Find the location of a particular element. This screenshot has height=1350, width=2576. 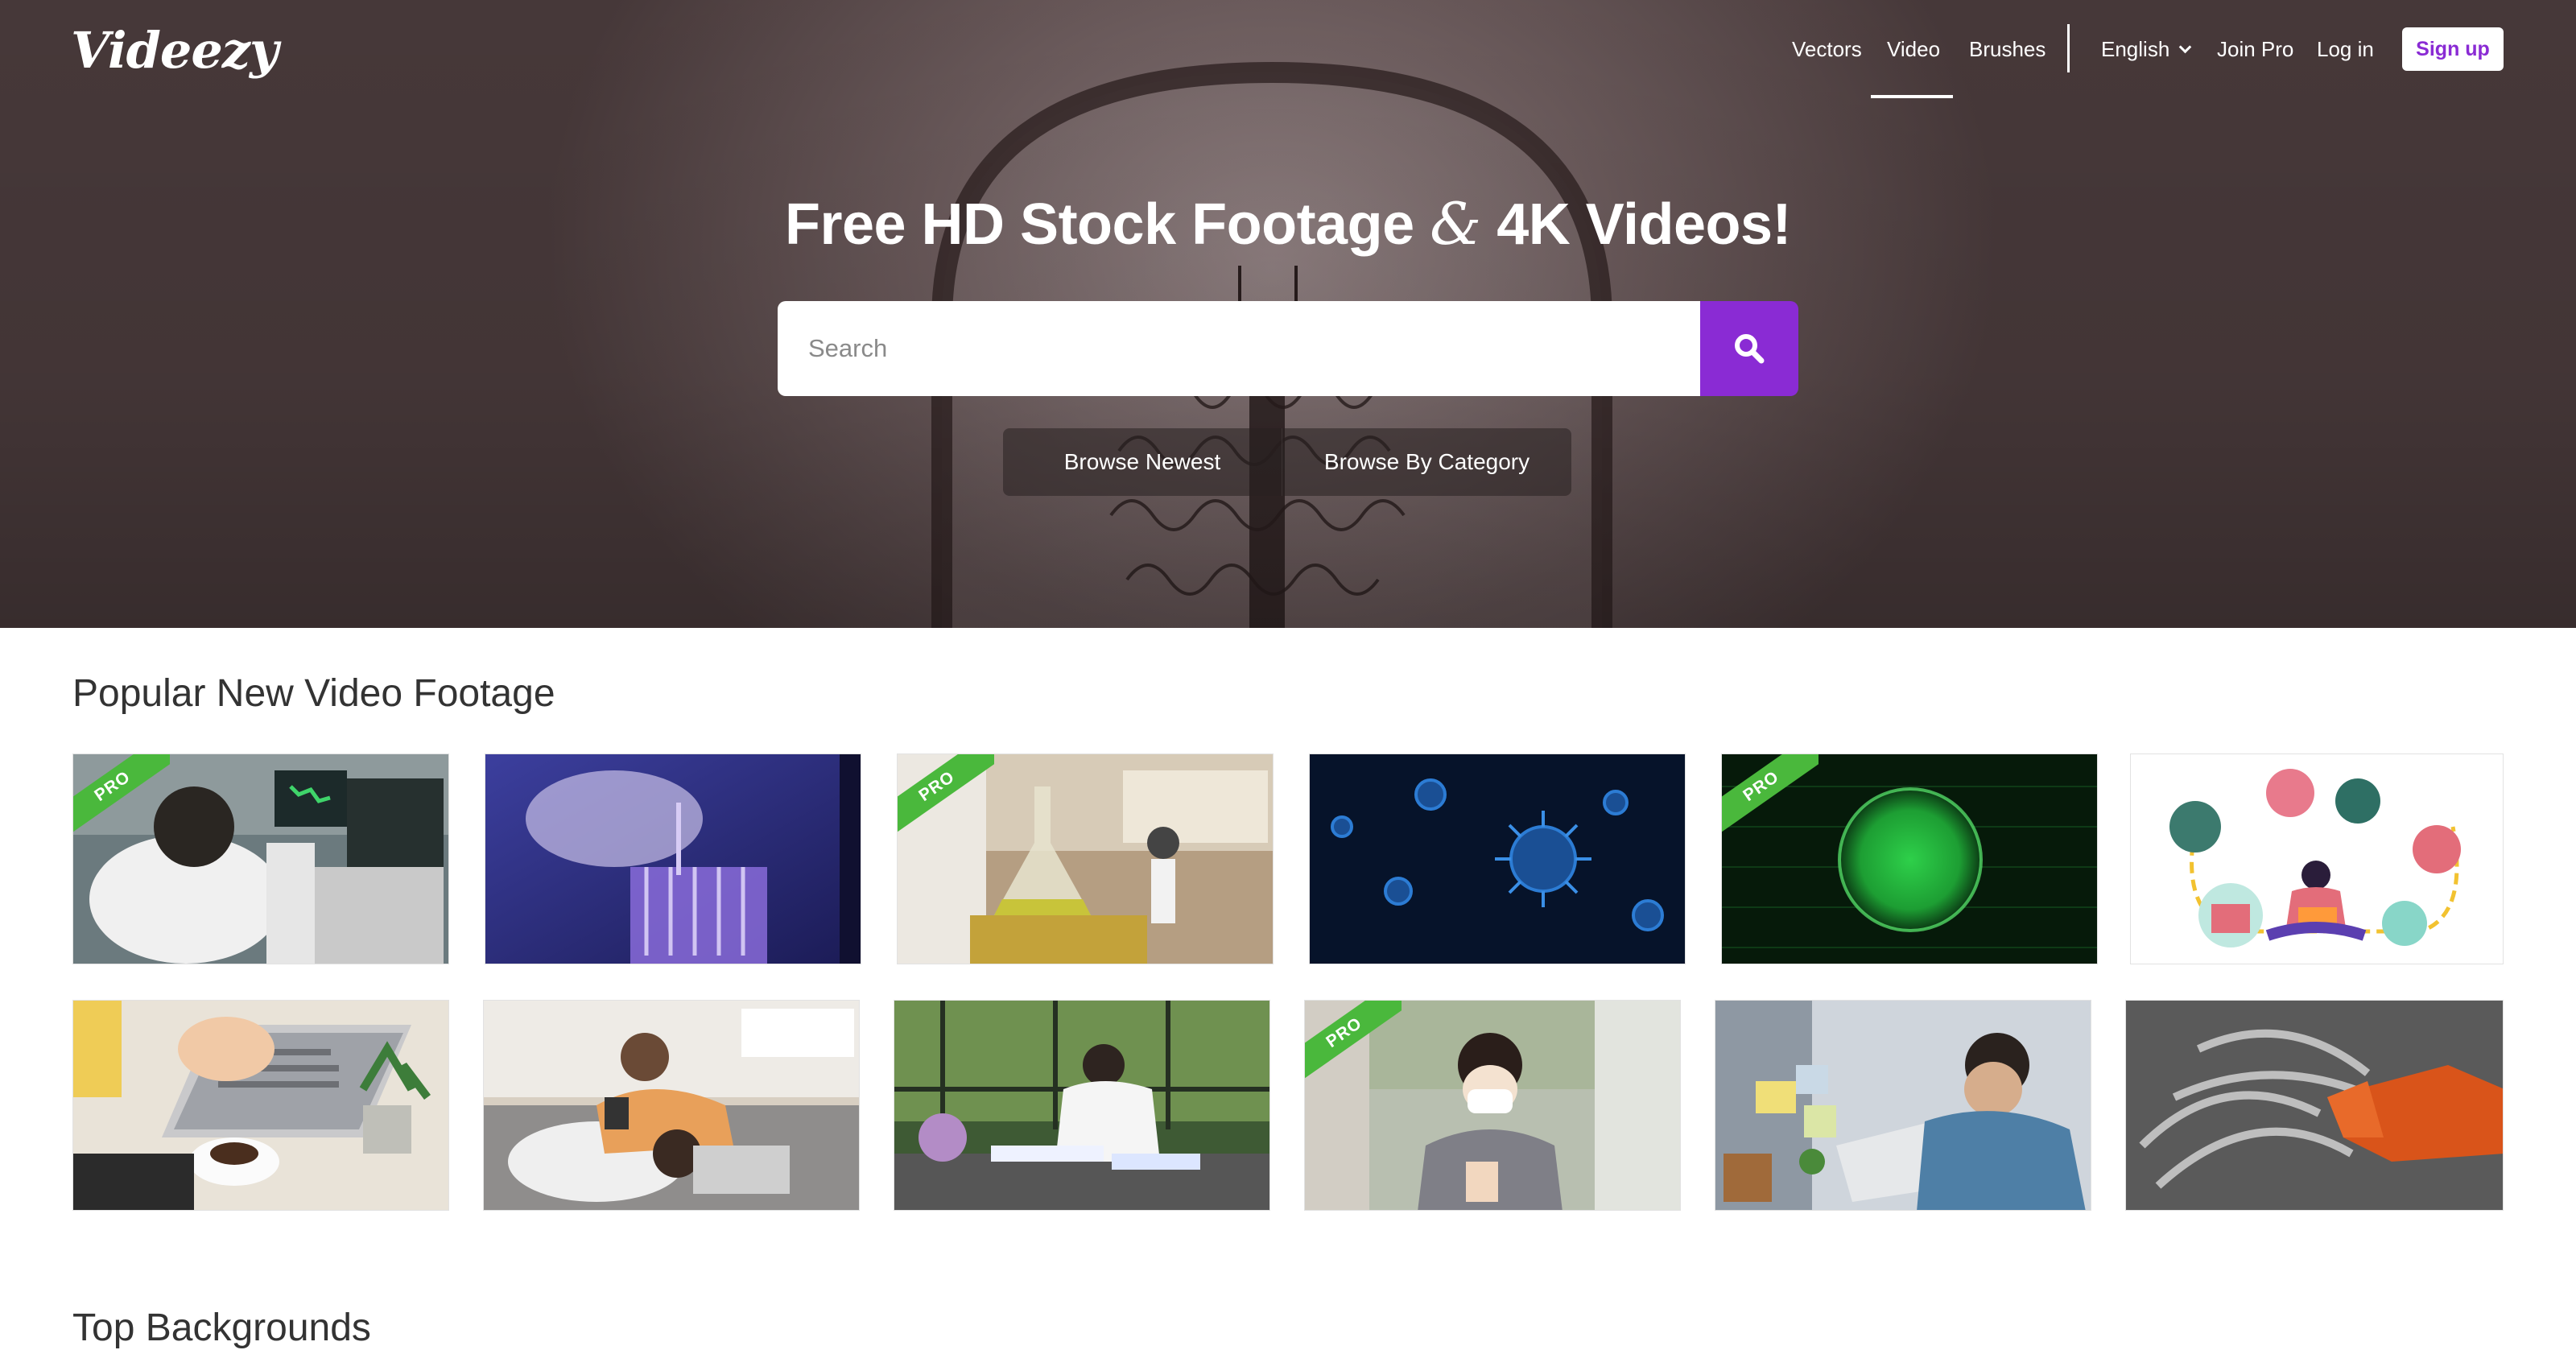

backgrounds-section-title: Top Backgrounds is located at coordinates (221, 1328).